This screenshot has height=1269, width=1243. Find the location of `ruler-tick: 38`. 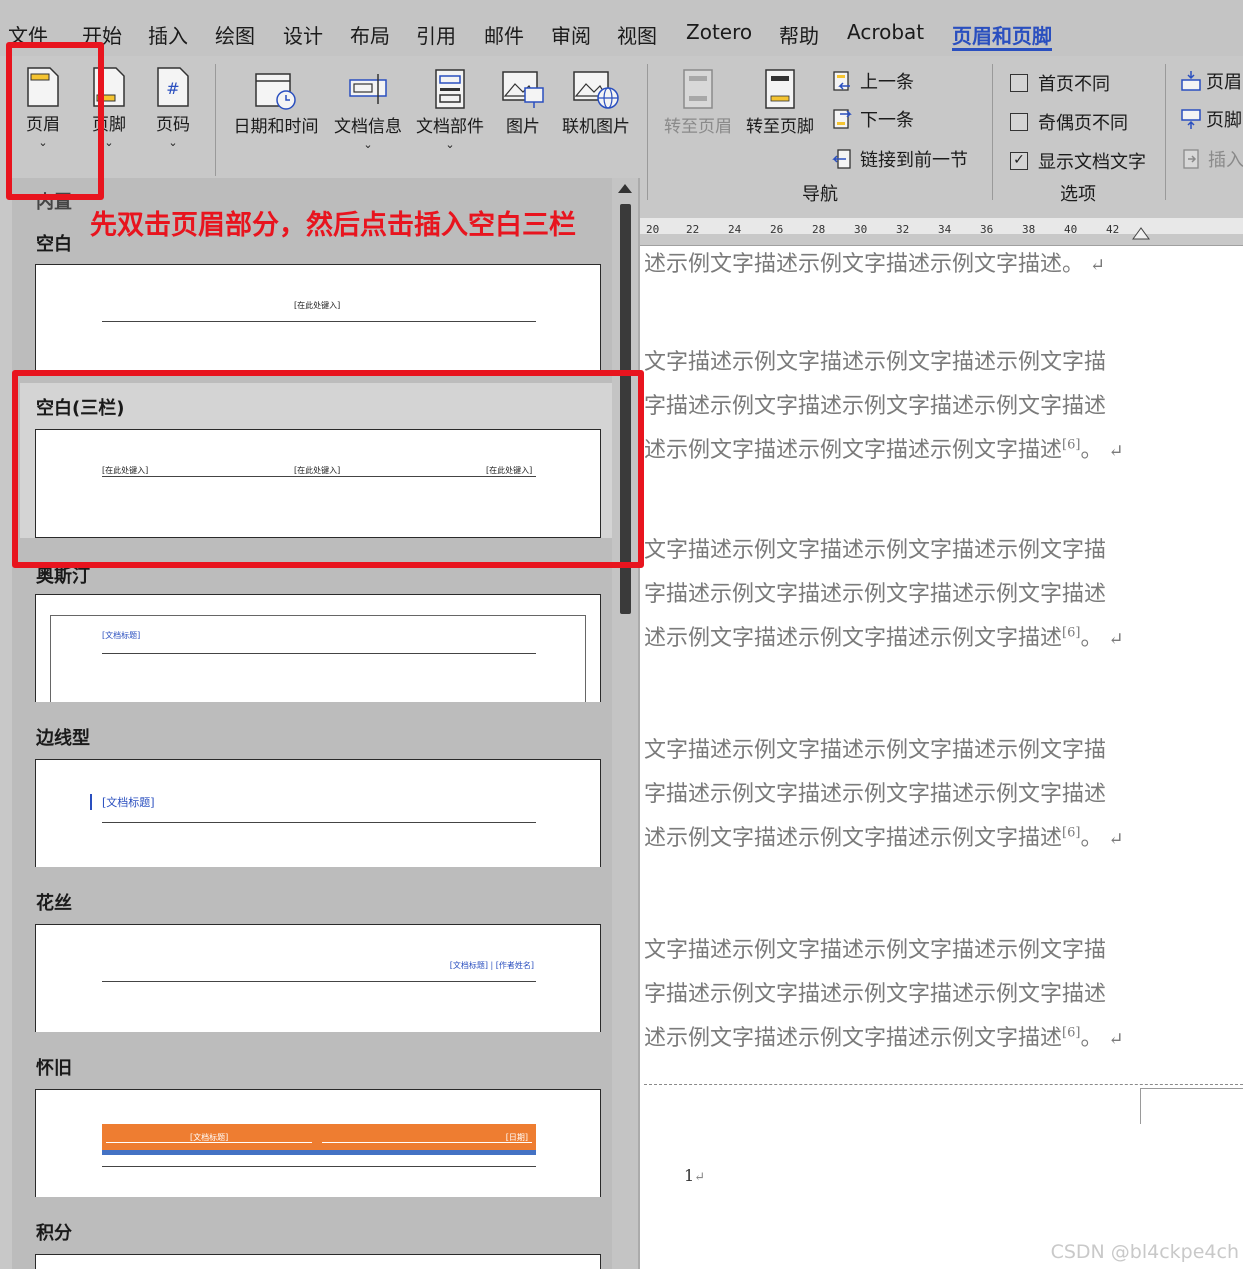

ruler-tick: 38 is located at coordinates (1029, 229).